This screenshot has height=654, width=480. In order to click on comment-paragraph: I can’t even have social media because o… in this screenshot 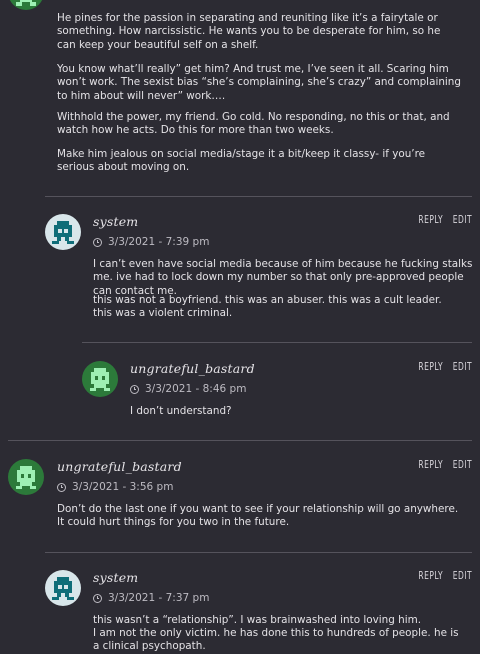, I will do `click(283, 277)`.